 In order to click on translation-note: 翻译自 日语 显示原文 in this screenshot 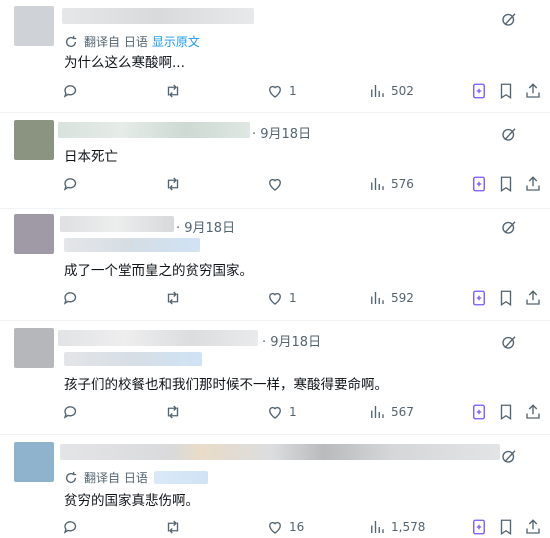, I will do `click(132, 41)`.